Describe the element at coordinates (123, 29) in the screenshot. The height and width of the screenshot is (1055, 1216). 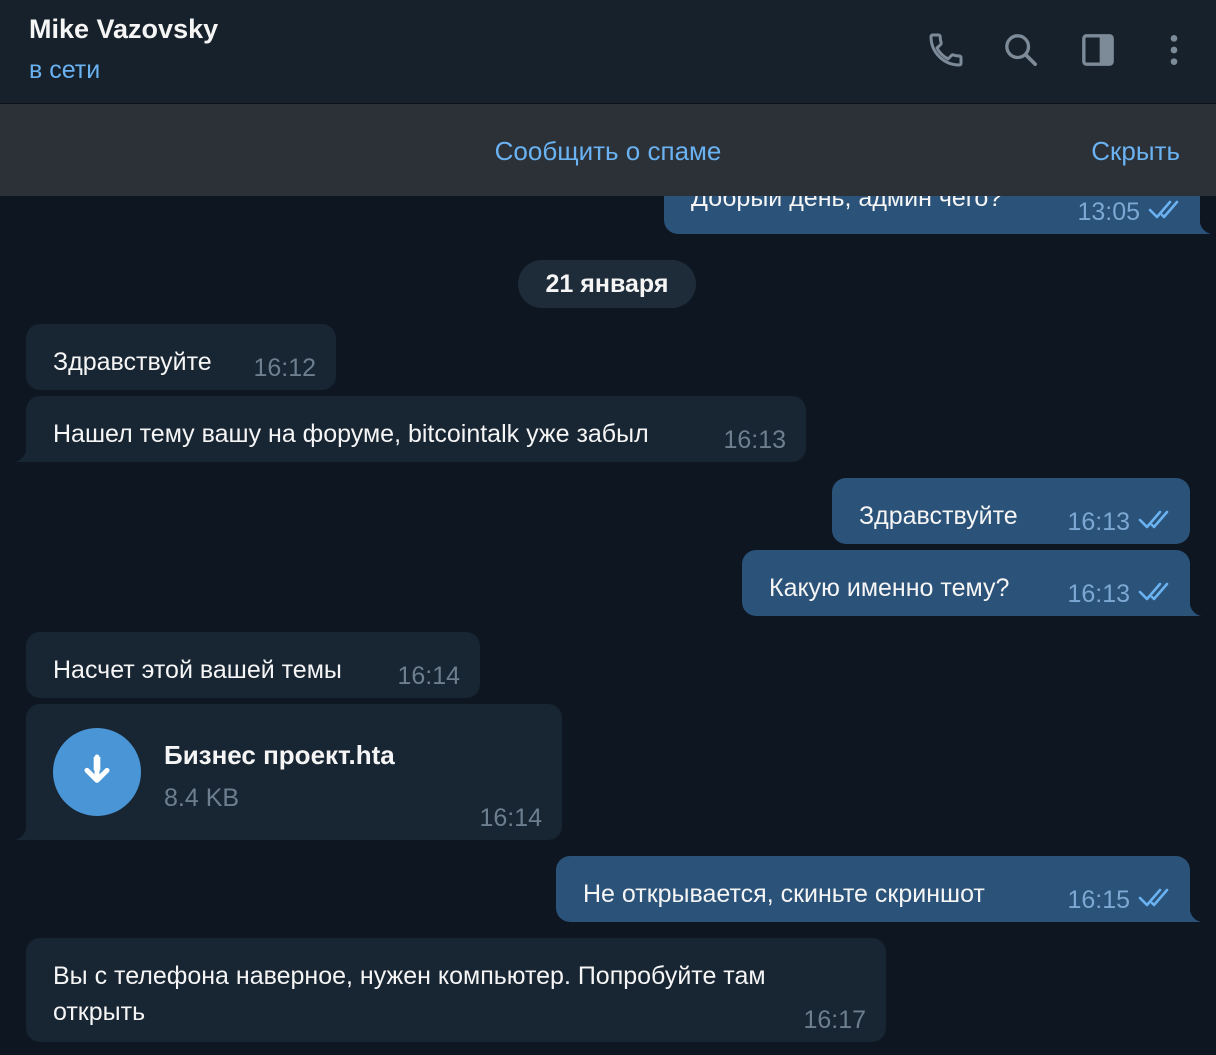
I see `contact-name: Mike Vazovsky` at that location.